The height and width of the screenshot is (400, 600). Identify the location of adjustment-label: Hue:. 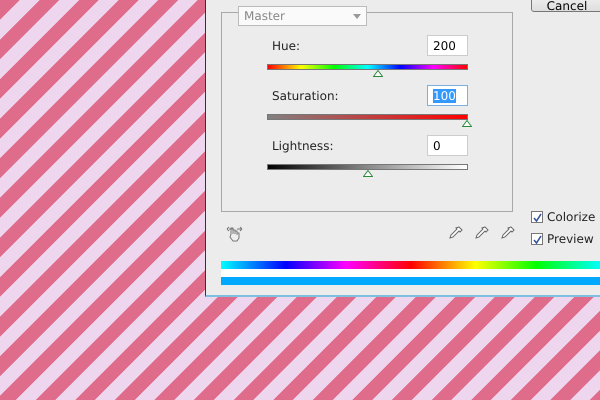
(286, 45).